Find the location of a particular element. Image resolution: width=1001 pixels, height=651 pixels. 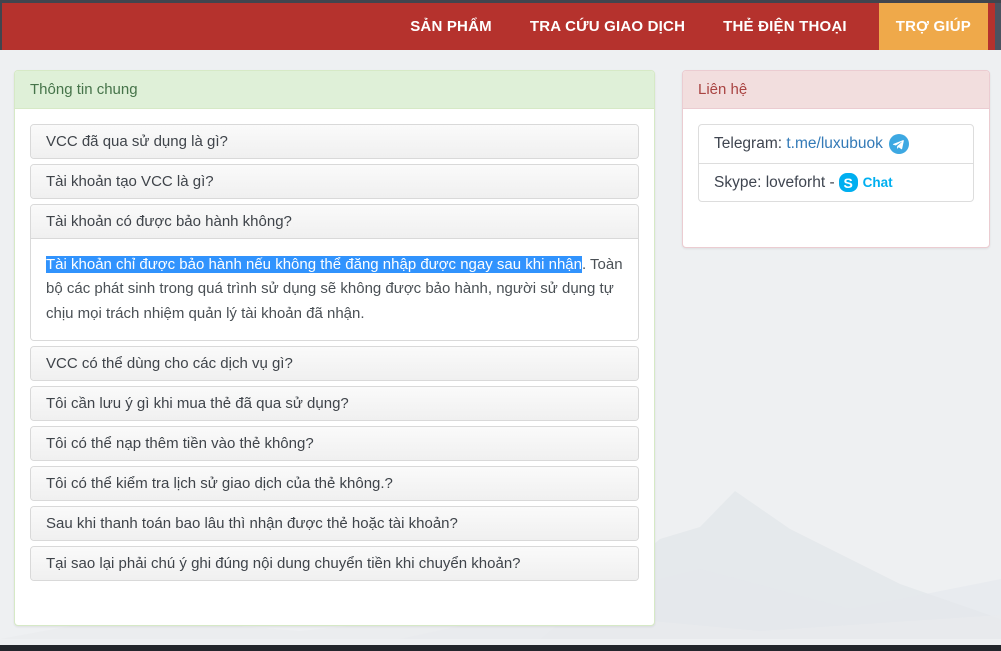

faq-question-heading: Tôi có thể nạp thêm tiền vào thẻ không? is located at coordinates (334, 443).